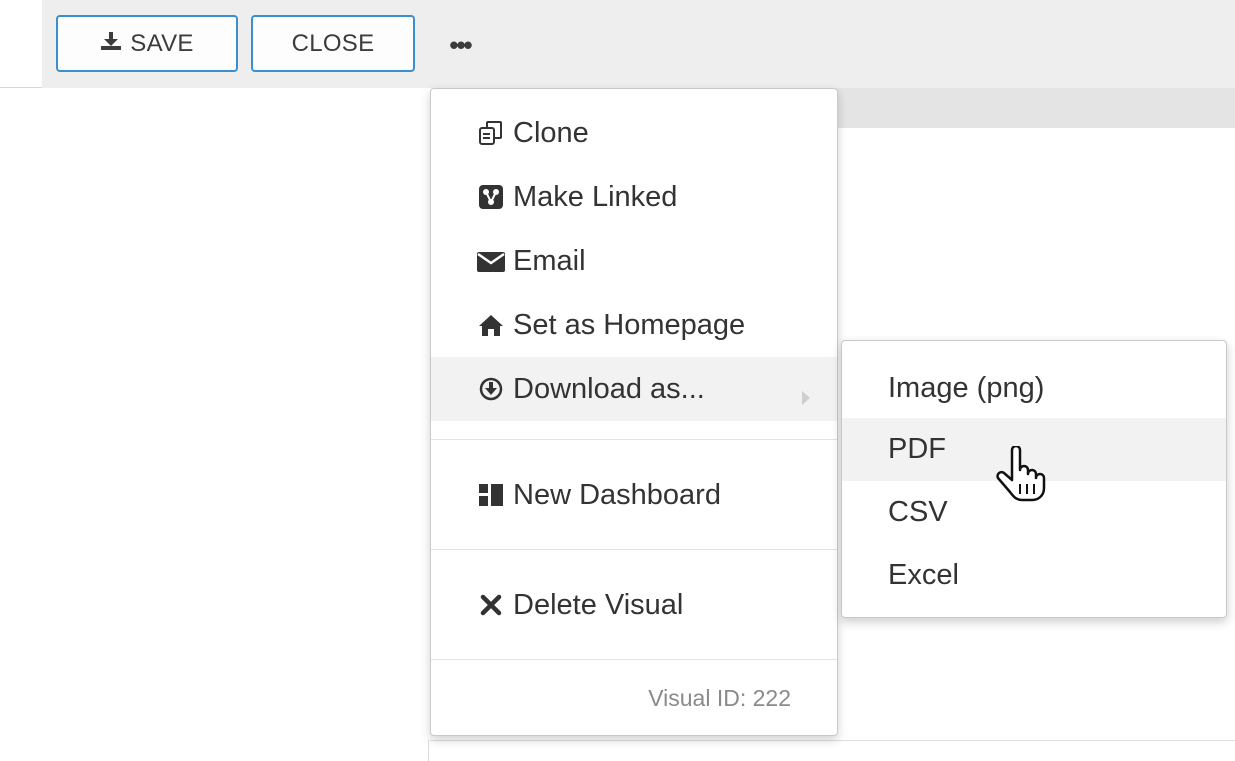 This screenshot has height=761, width=1235. What do you see at coordinates (1020, 473) in the screenshot?
I see `hand-pointer-cursor-icon` at bounding box center [1020, 473].